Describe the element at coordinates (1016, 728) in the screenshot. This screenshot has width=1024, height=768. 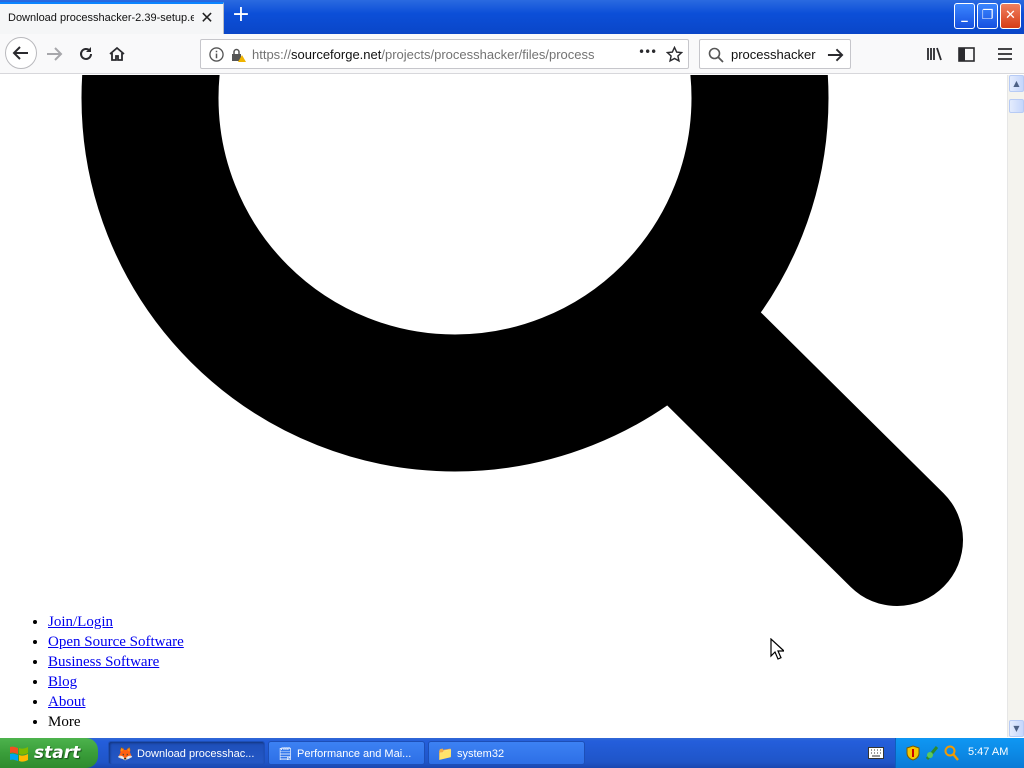
I see `scroll-down-button: ▼` at that location.